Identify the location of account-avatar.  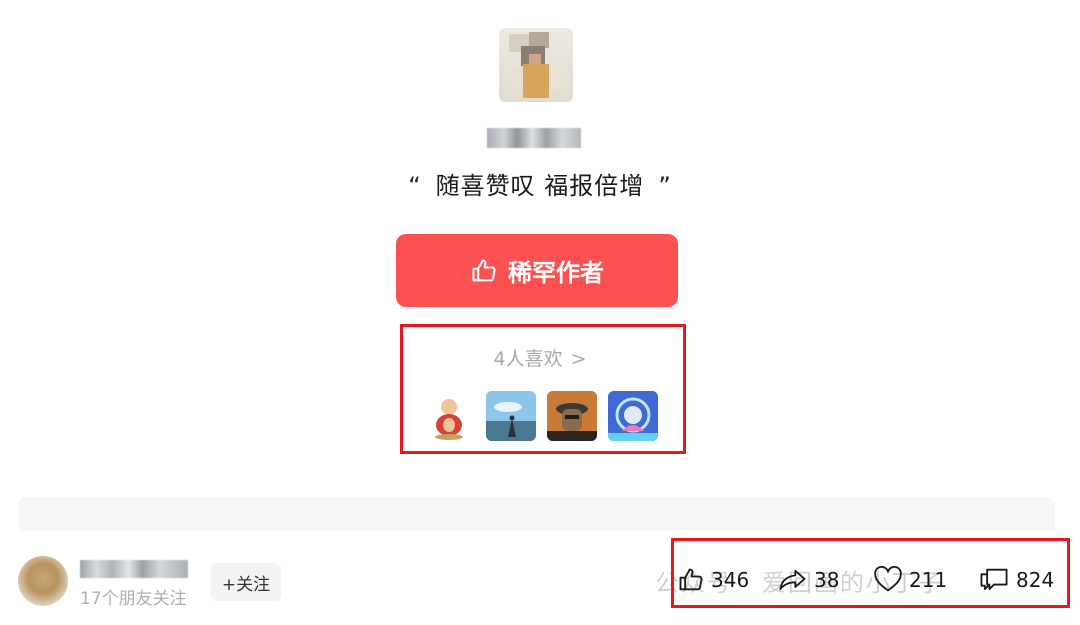
(43, 581).